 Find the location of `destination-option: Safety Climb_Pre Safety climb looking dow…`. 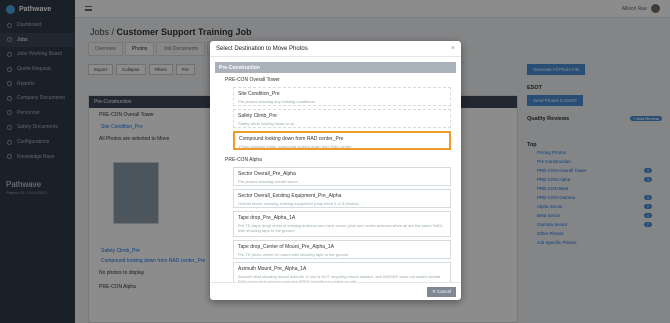

destination-option: Safety Climb_Pre Safety climb looking dow… is located at coordinates (342, 118).